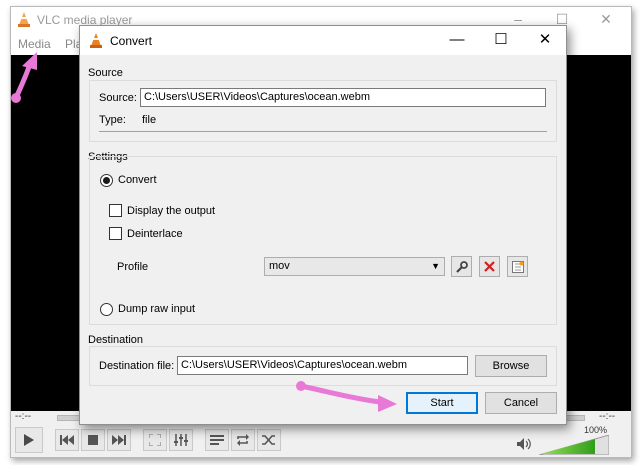 The width and height of the screenshot is (640, 465). Describe the element at coordinates (106, 180) in the screenshot. I see `convert-radio` at that location.